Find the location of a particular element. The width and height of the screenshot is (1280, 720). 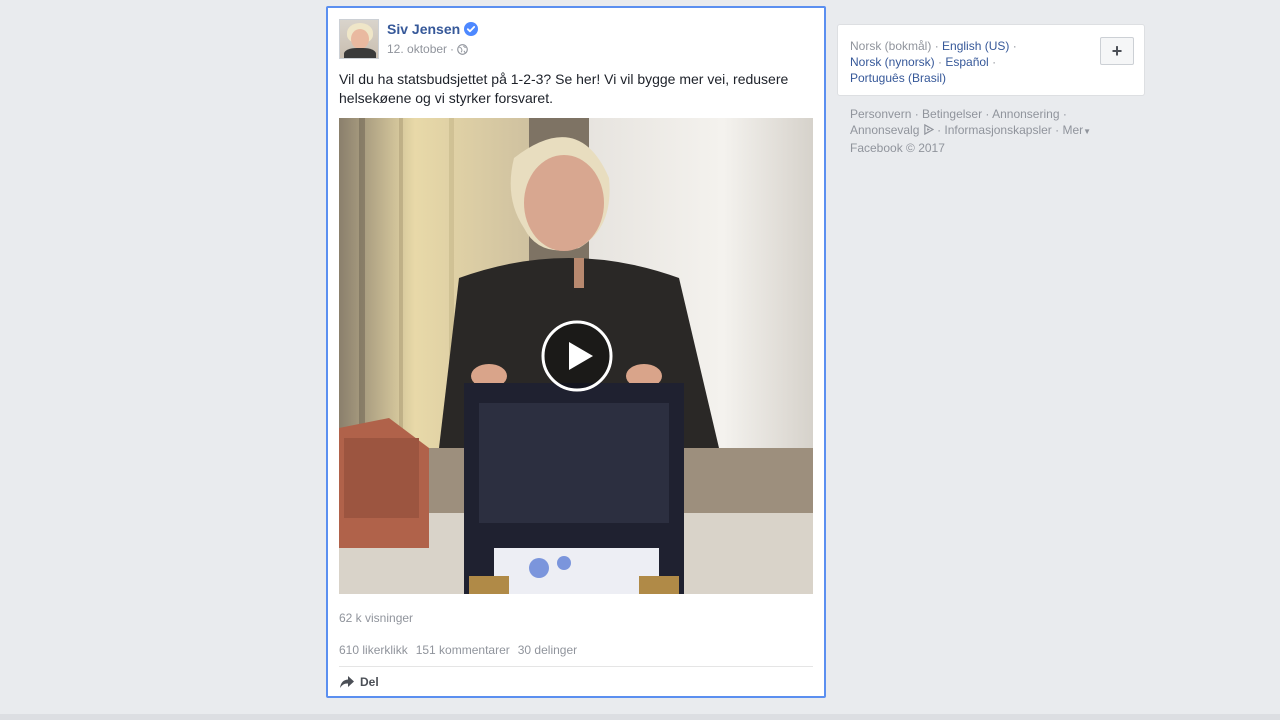

footer-terms: Betingelser is located at coordinates (952, 114).